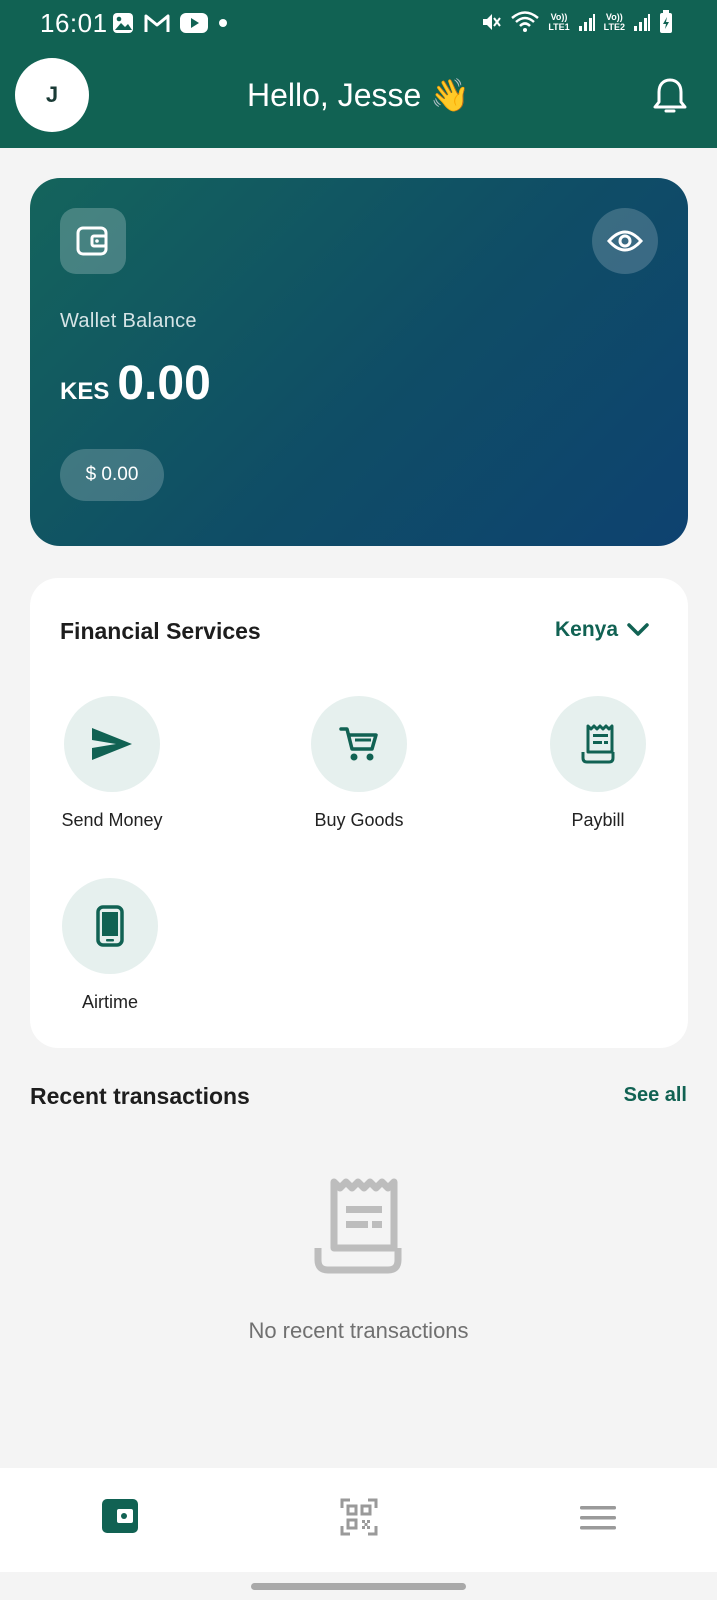 The width and height of the screenshot is (717, 1600). Describe the element at coordinates (157, 23) in the screenshot. I see `gmail-icon` at that location.